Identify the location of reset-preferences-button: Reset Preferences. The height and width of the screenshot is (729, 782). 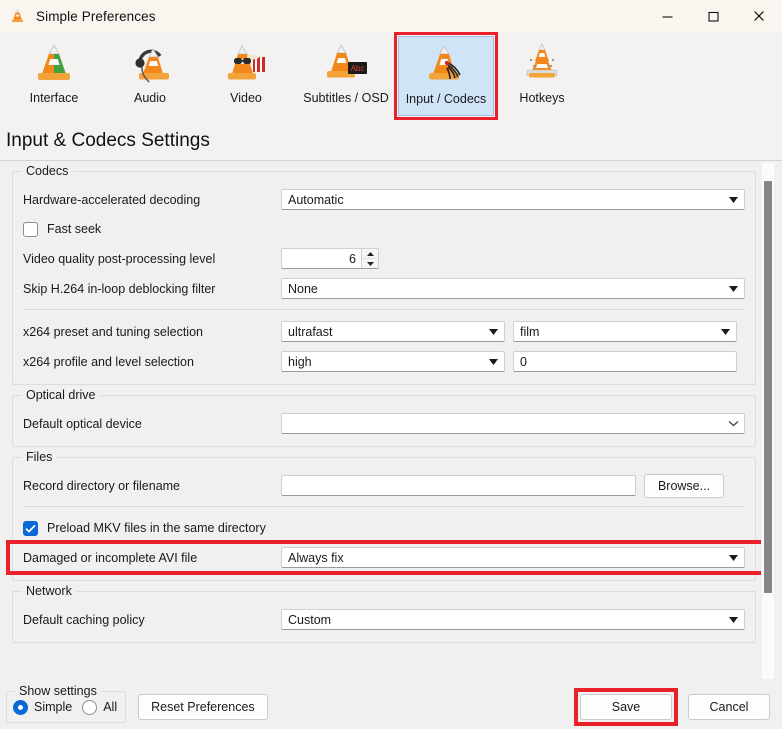
(203, 707).